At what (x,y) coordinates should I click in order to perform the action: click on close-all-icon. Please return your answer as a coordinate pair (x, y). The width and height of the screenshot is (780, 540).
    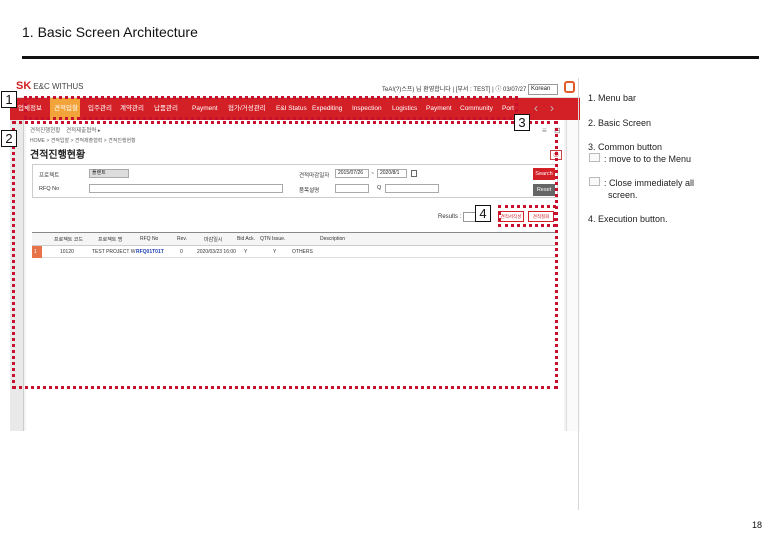
    Looking at the image, I should click on (594, 181).